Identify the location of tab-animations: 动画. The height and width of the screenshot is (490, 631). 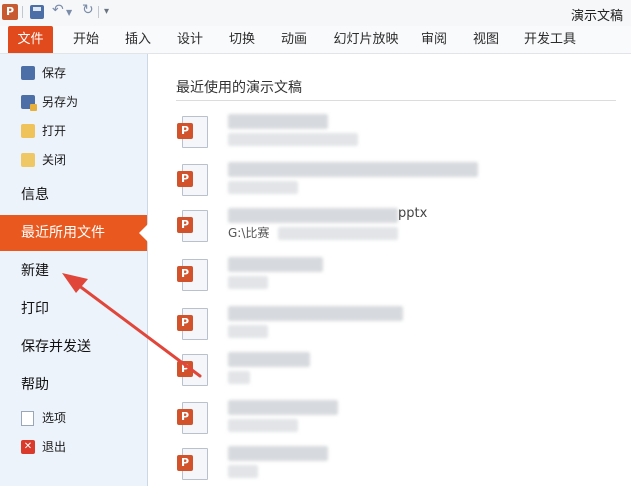
(294, 39).